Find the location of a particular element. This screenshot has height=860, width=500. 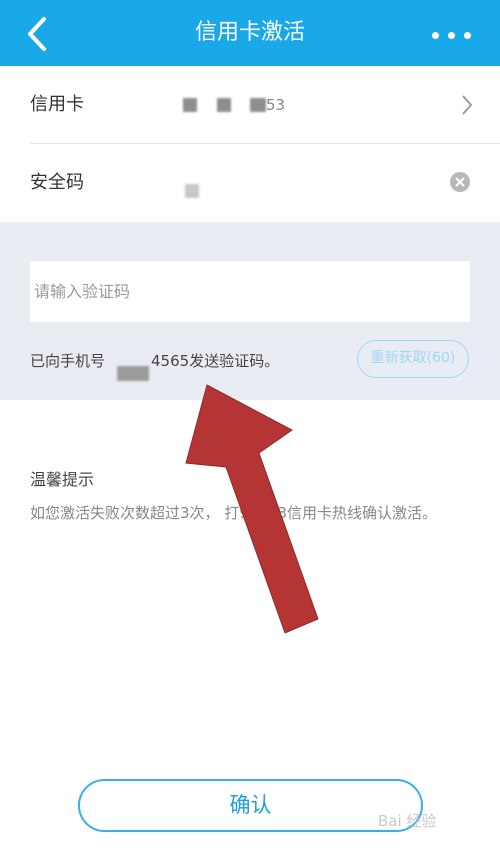

security-code-label: 安全码 is located at coordinates (57, 182).